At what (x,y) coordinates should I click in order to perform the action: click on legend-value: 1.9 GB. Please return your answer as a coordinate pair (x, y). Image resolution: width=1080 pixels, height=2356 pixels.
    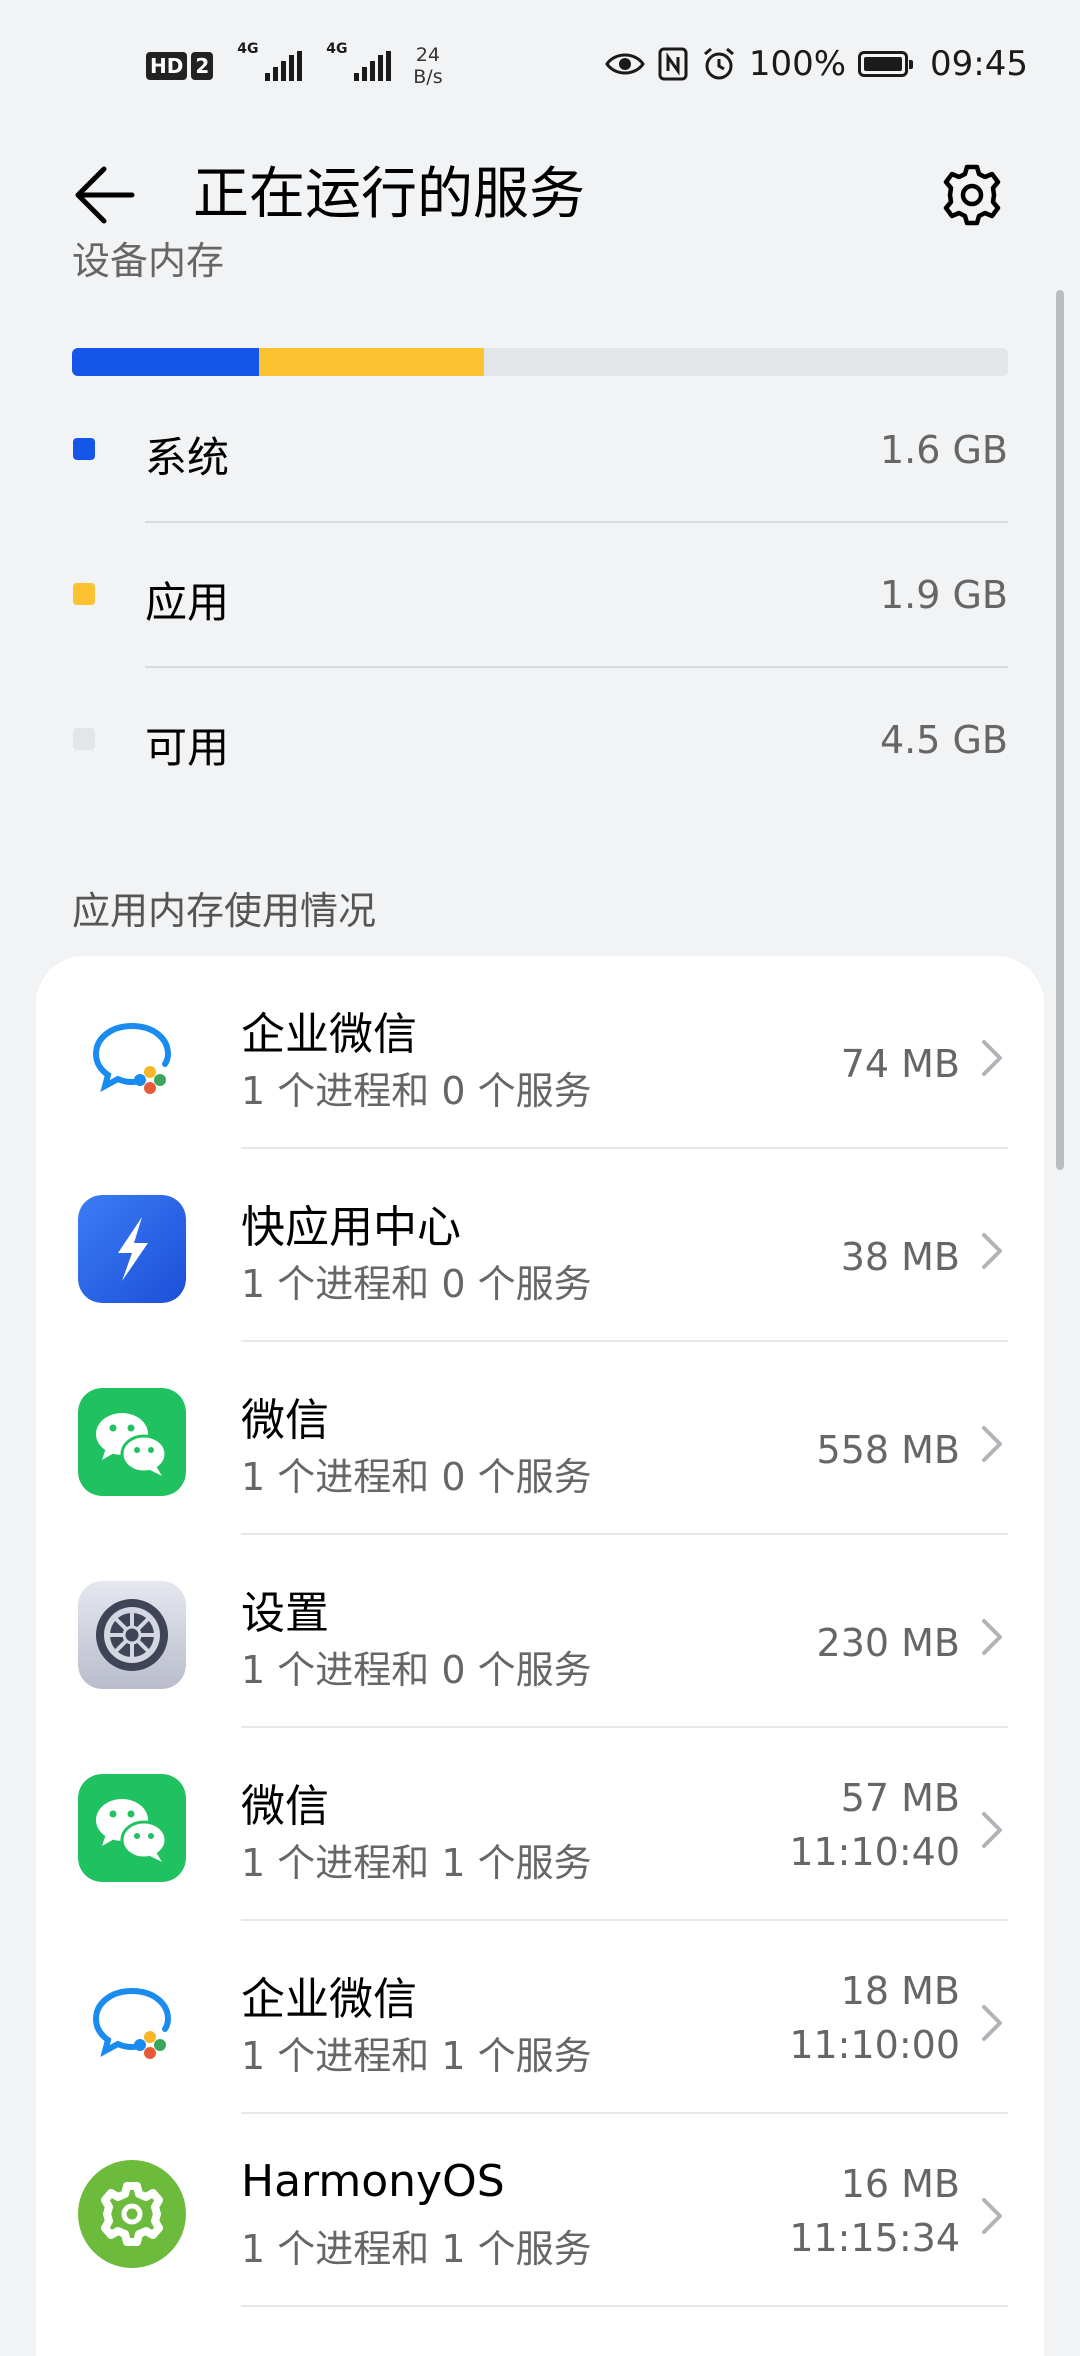
    Looking at the image, I should click on (943, 595).